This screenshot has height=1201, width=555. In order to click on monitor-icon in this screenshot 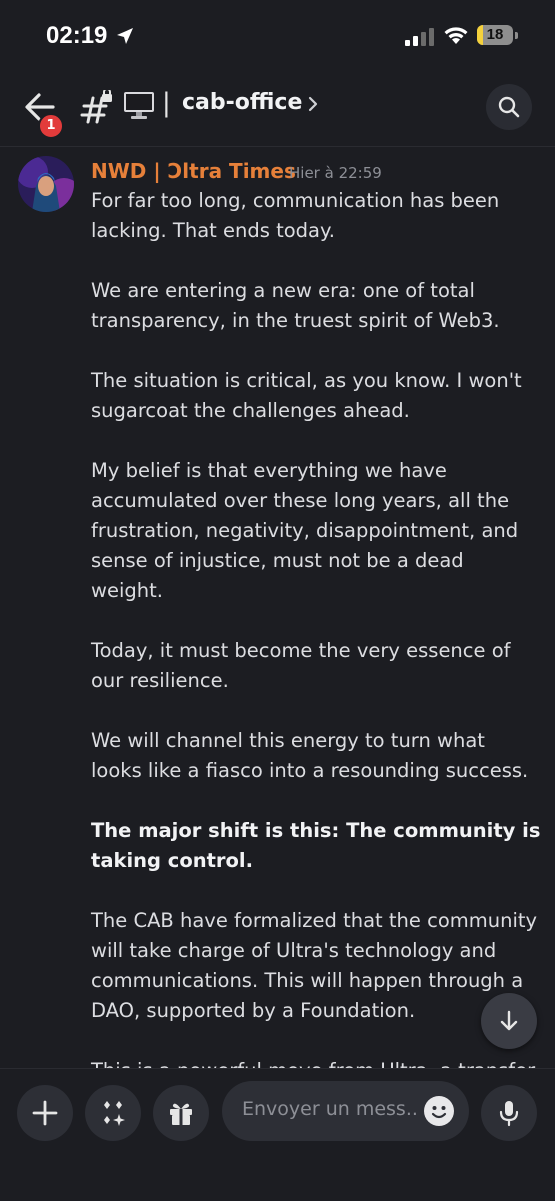, I will do `click(139, 105)`.